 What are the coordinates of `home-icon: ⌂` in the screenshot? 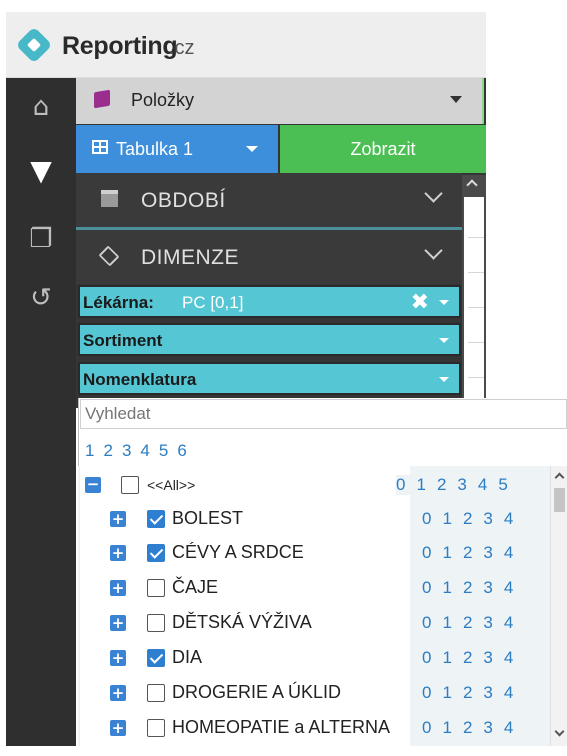 It's located at (41, 107).